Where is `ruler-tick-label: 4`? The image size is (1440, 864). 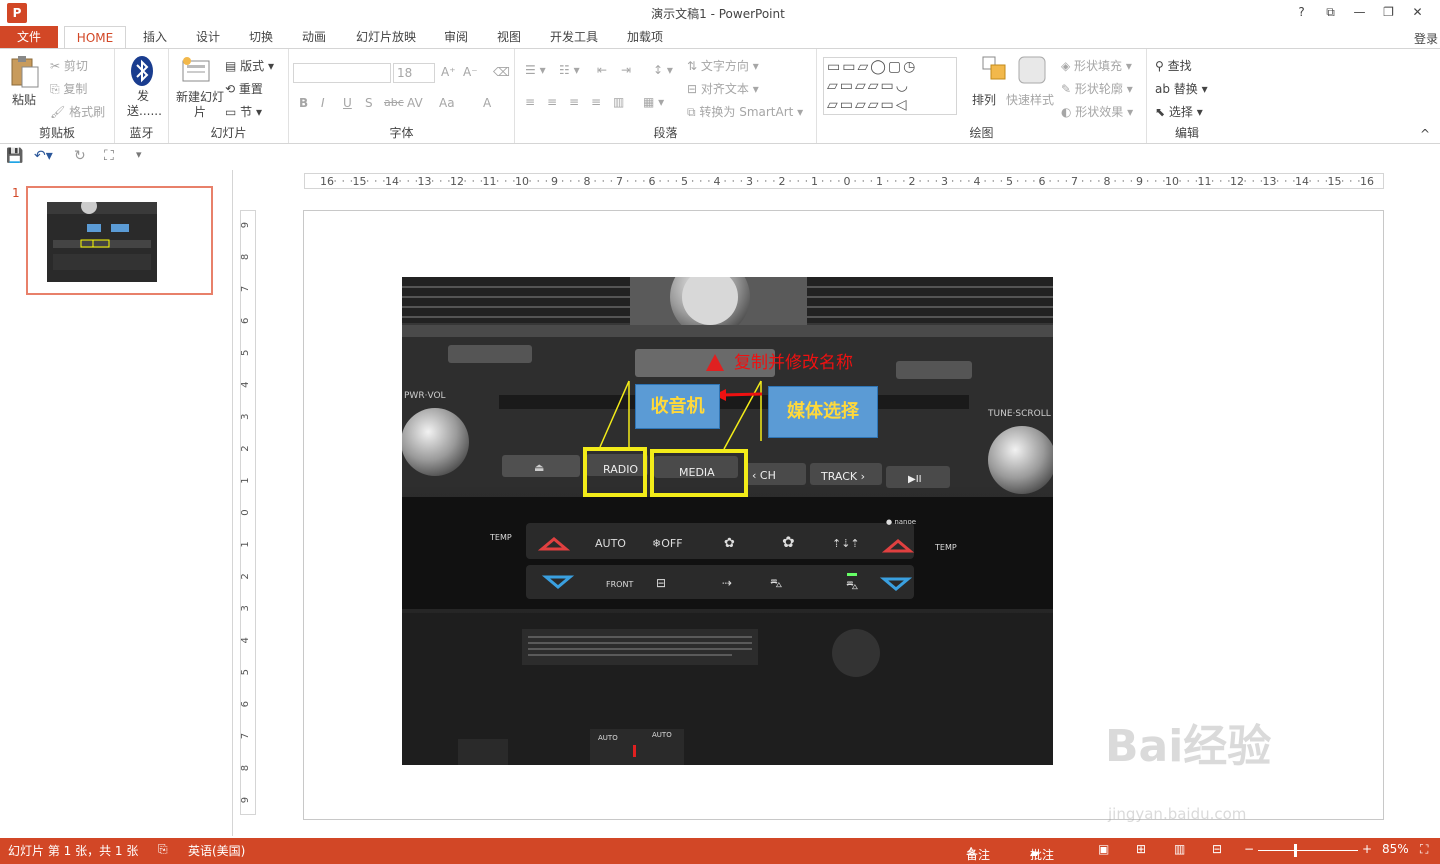 ruler-tick-label: 4 is located at coordinates (717, 181).